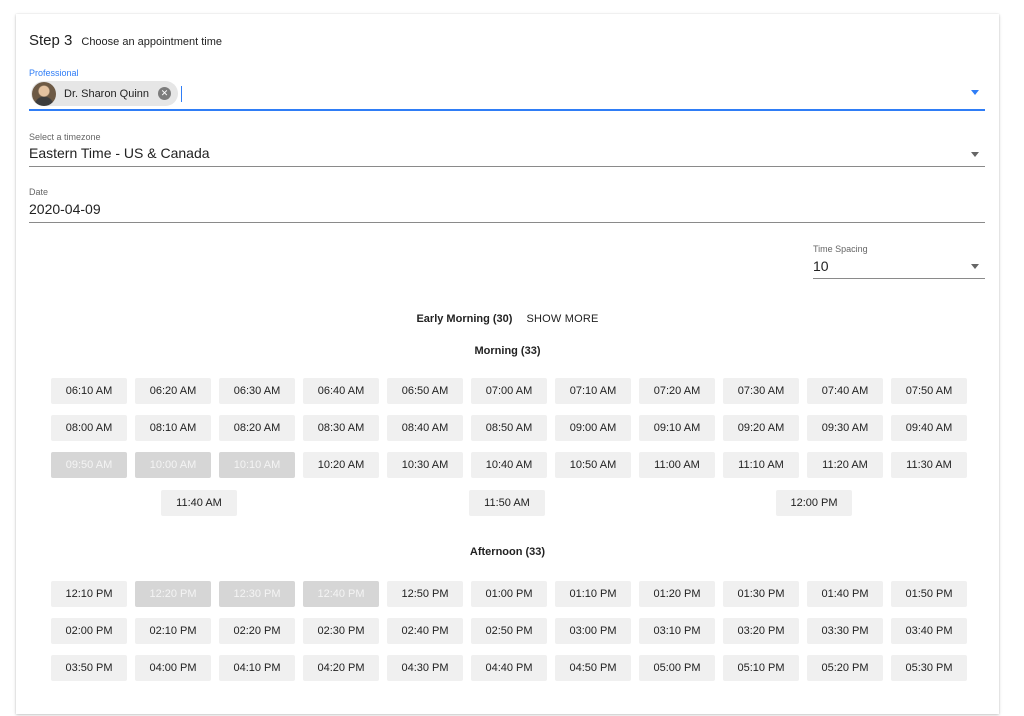 The image size is (1024, 716). I want to click on time-slot: 08:50 AM, so click(509, 428).